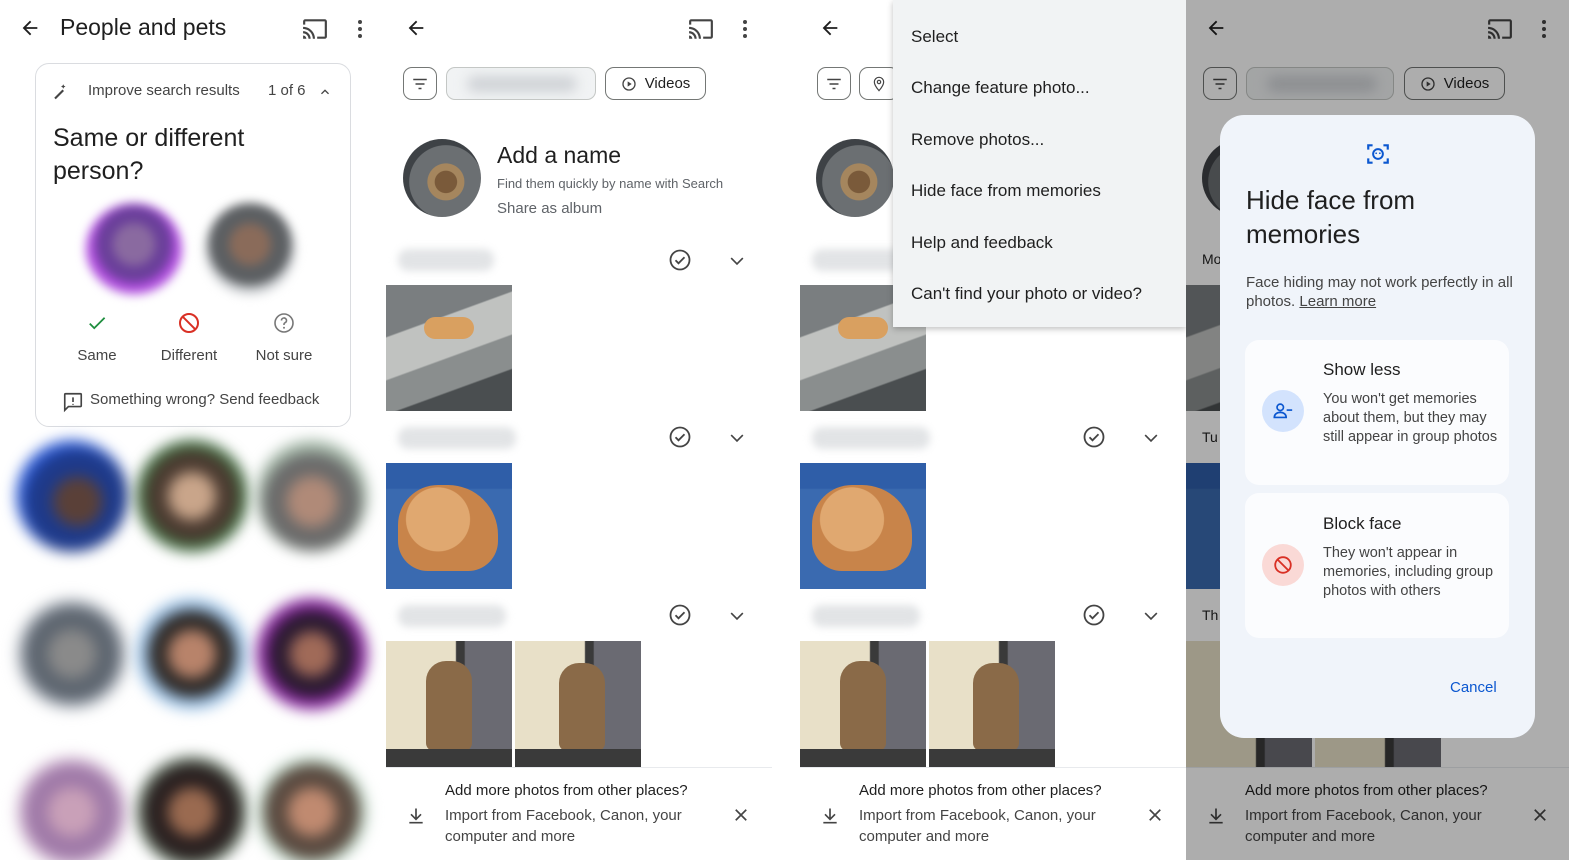 The image size is (1569, 860). I want to click on menu-item-hide-face-from-memories: Hide face from memories, so click(1006, 191).